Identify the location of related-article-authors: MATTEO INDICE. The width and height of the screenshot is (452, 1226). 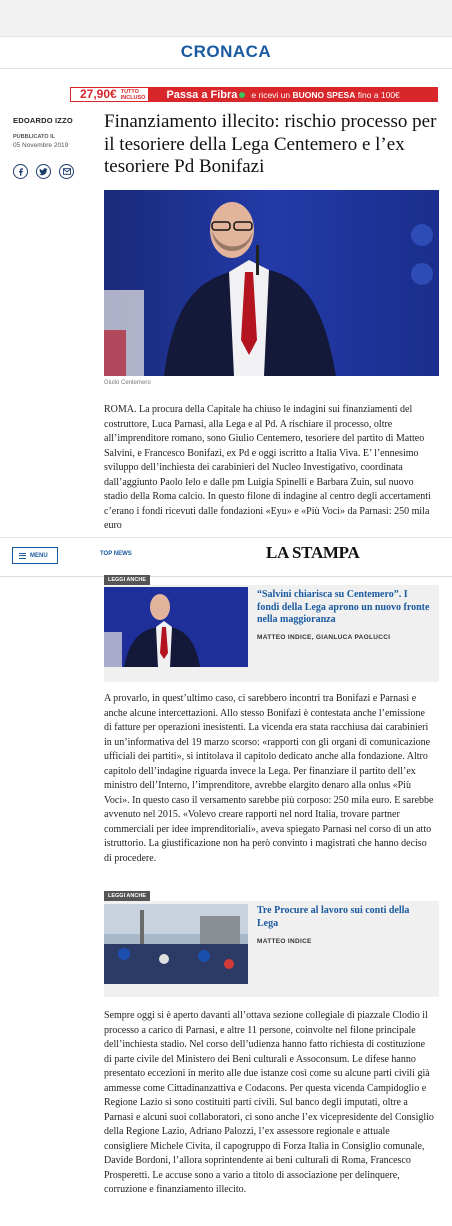
(284, 941).